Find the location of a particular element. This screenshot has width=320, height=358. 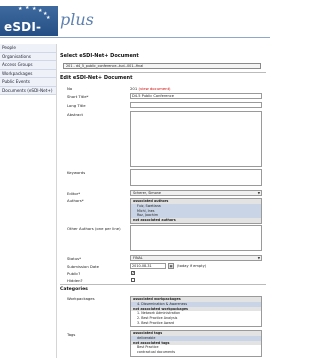

calendar-icon: ▦ is located at coordinates (171, 266).